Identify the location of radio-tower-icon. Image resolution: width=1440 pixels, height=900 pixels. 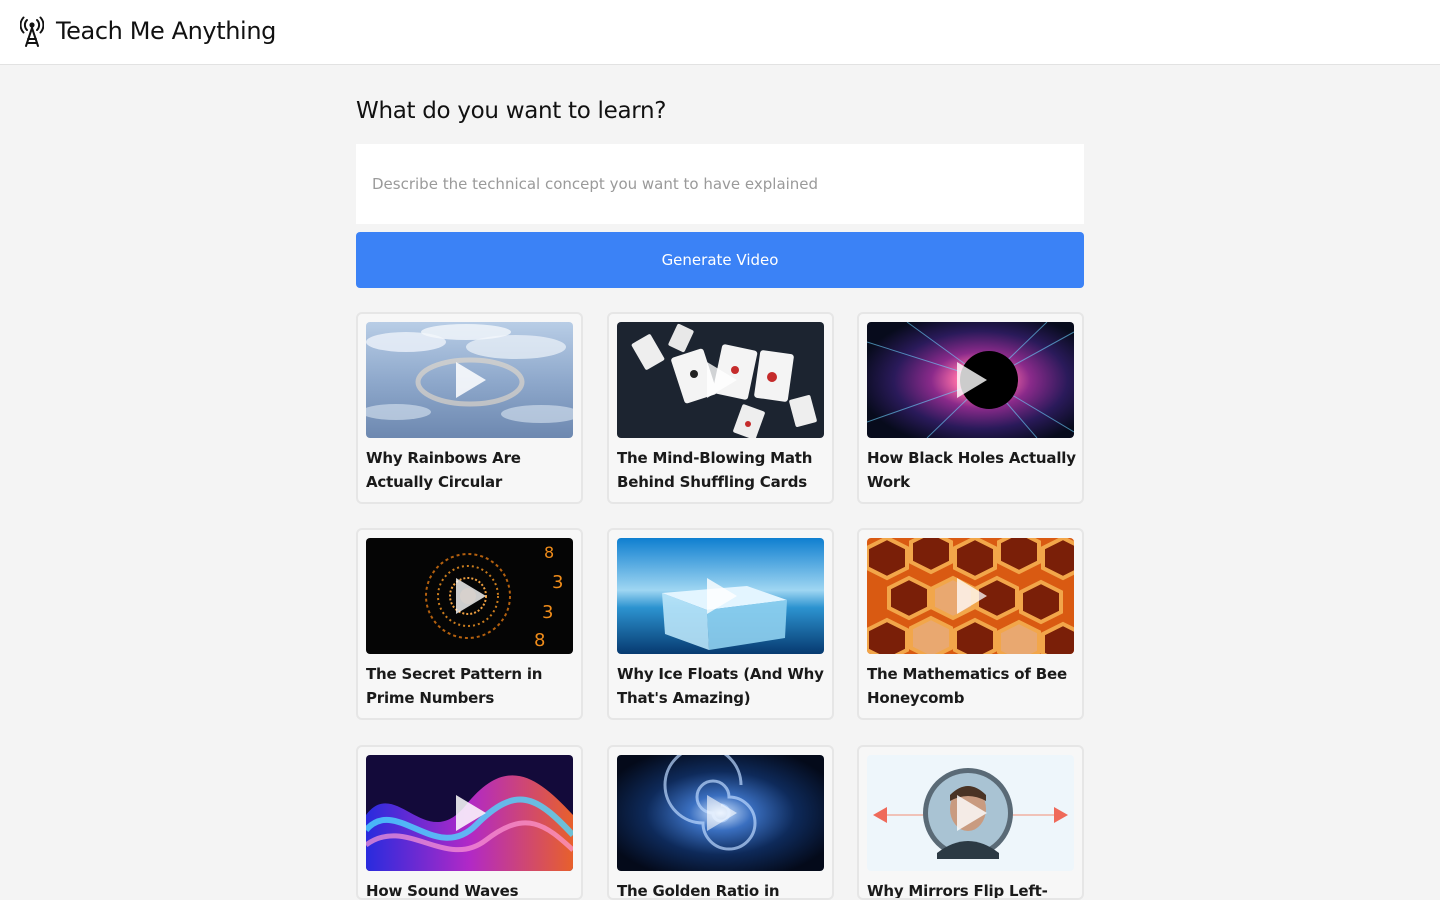
(32, 32).